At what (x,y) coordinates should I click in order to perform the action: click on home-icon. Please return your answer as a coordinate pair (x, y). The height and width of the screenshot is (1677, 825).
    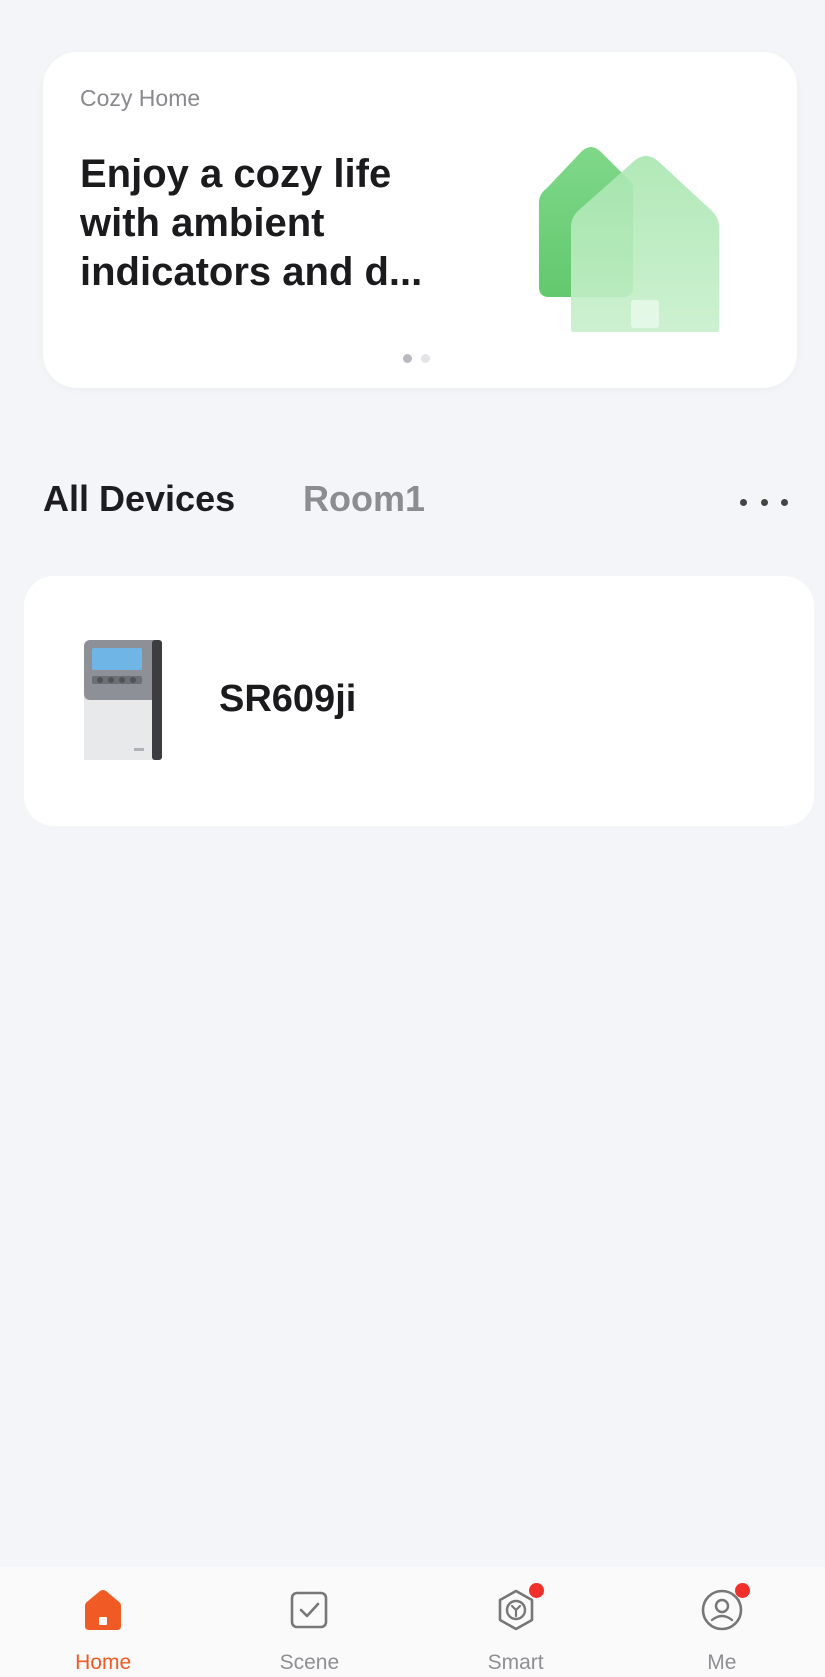
    Looking at the image, I should click on (103, 1610).